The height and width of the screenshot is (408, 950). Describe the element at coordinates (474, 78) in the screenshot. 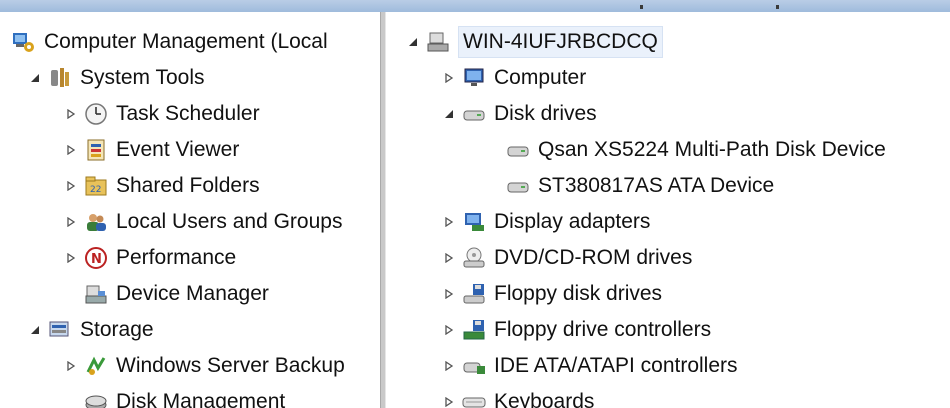

I see `monitor-icon` at that location.